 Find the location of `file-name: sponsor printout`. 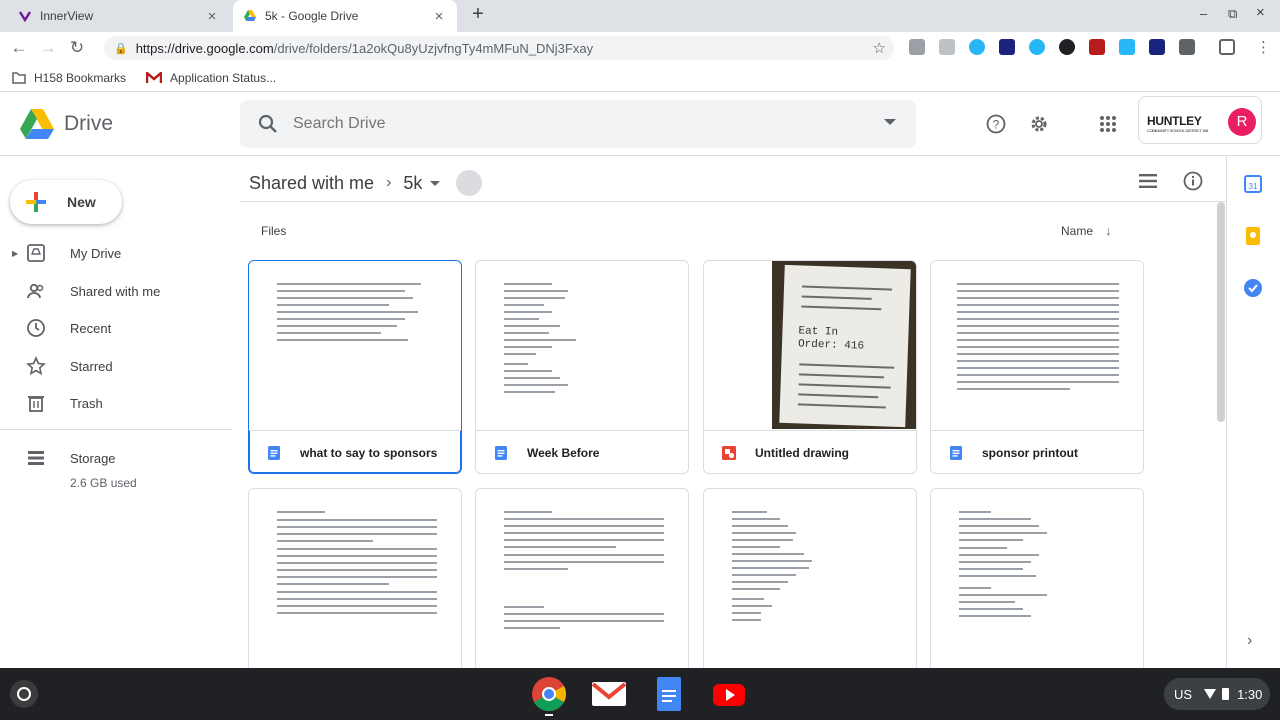

file-name: sponsor printout is located at coordinates (1030, 453).